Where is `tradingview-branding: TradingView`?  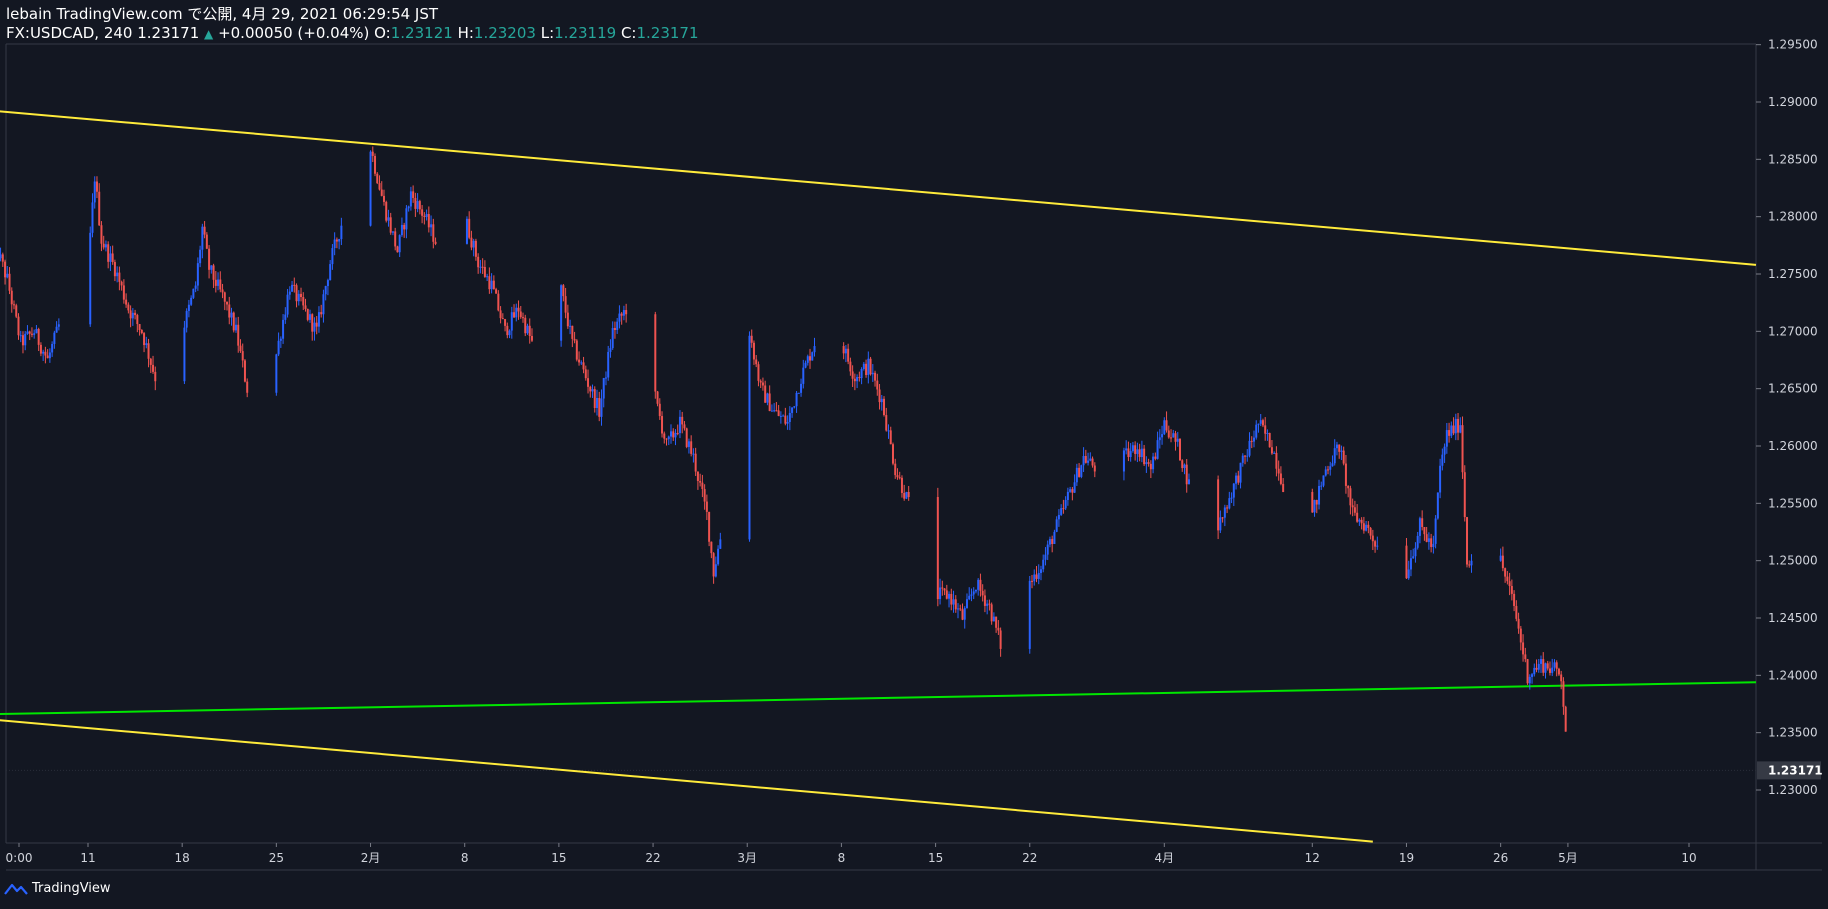
tradingview-branding: TradingView is located at coordinates (57, 888).